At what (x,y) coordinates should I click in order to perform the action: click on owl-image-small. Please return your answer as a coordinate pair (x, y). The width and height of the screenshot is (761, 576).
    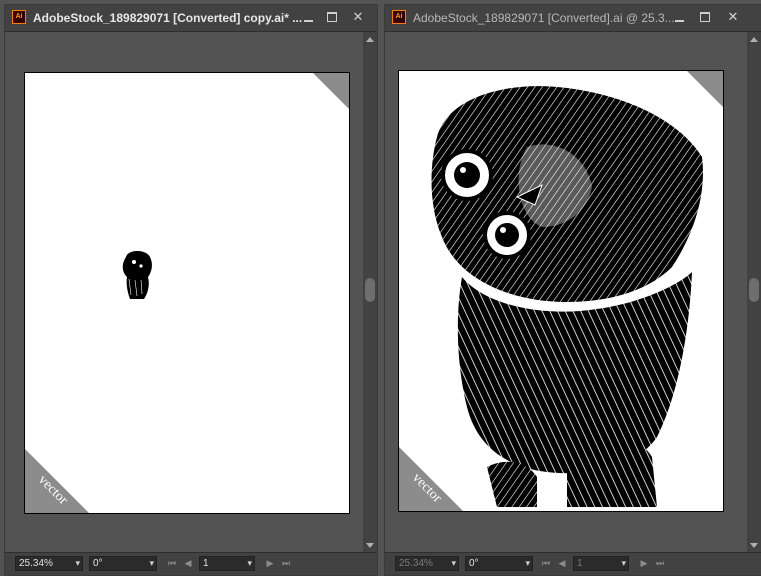
    Looking at the image, I should click on (137, 275).